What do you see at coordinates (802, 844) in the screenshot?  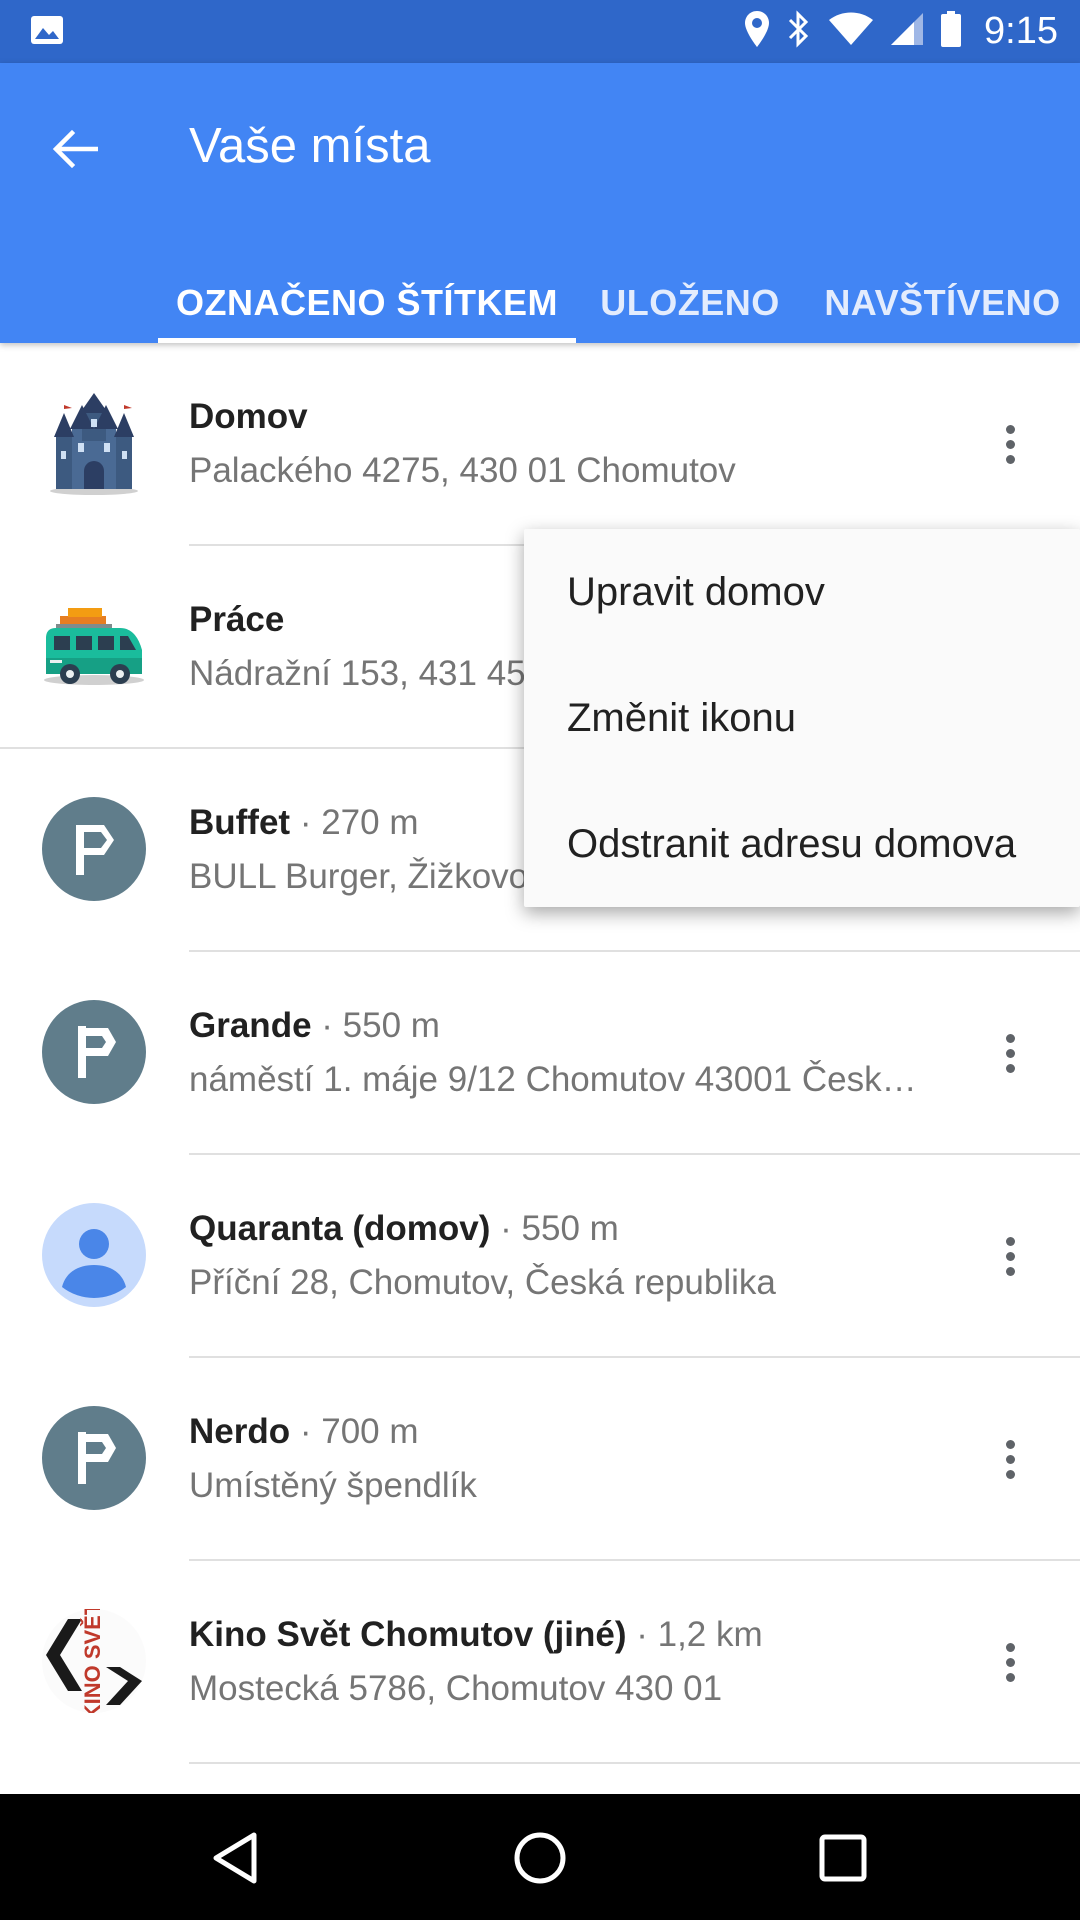 I see `menu-item-remove-home: Odstranit adresu domova` at bounding box center [802, 844].